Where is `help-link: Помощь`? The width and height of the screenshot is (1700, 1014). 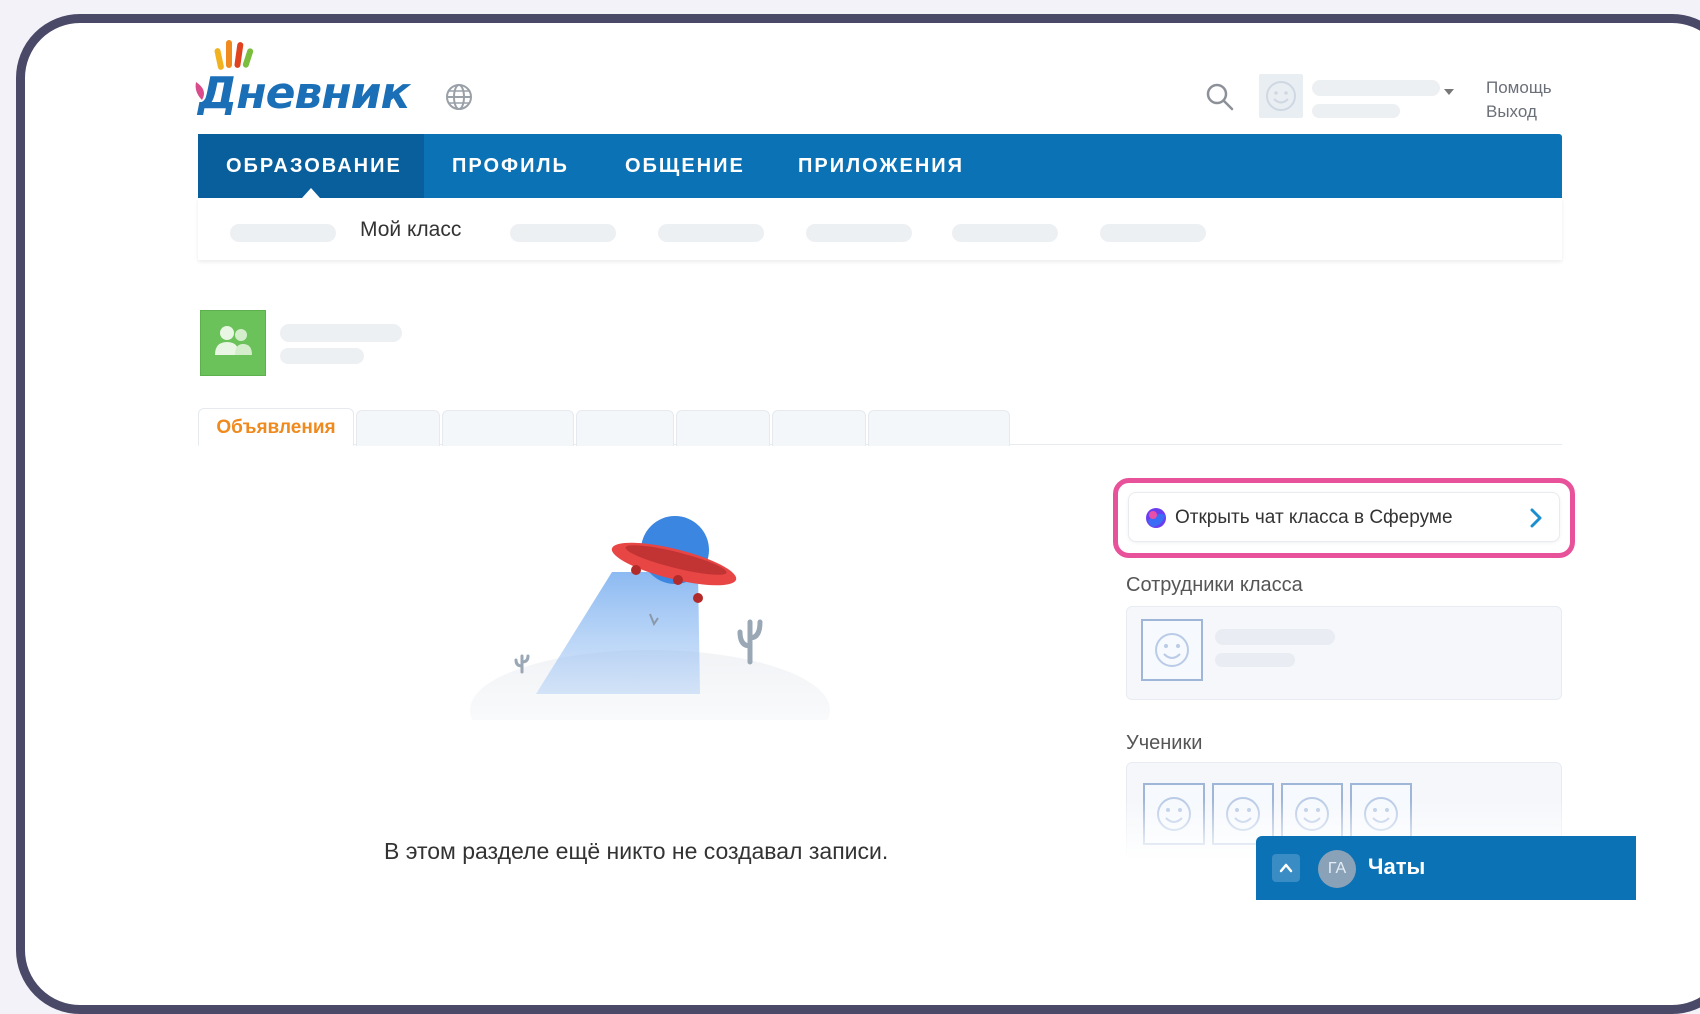
help-link: Помощь is located at coordinates (1519, 88).